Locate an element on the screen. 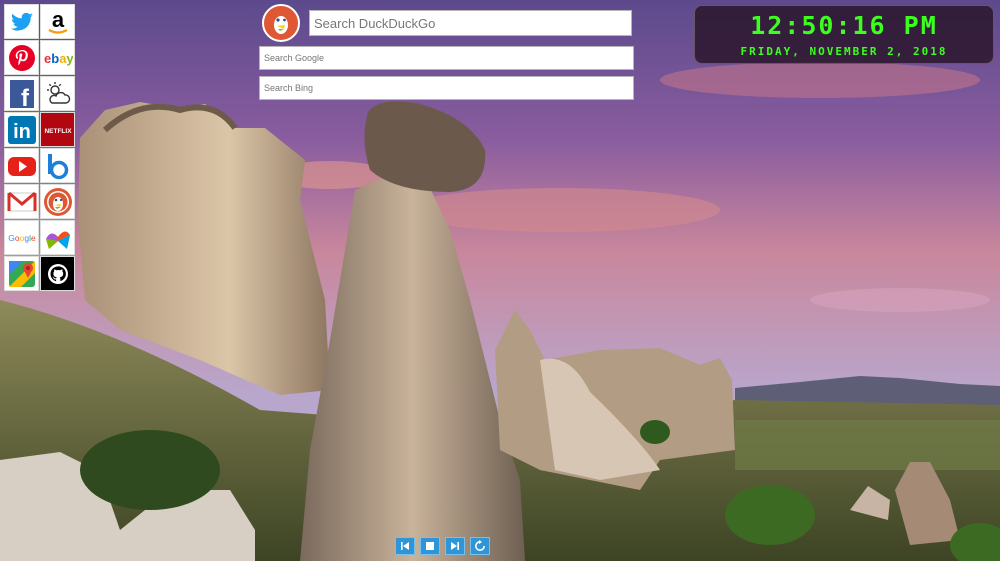 The height and width of the screenshot is (561, 1000). facebook-tile: f is located at coordinates (21, 93).